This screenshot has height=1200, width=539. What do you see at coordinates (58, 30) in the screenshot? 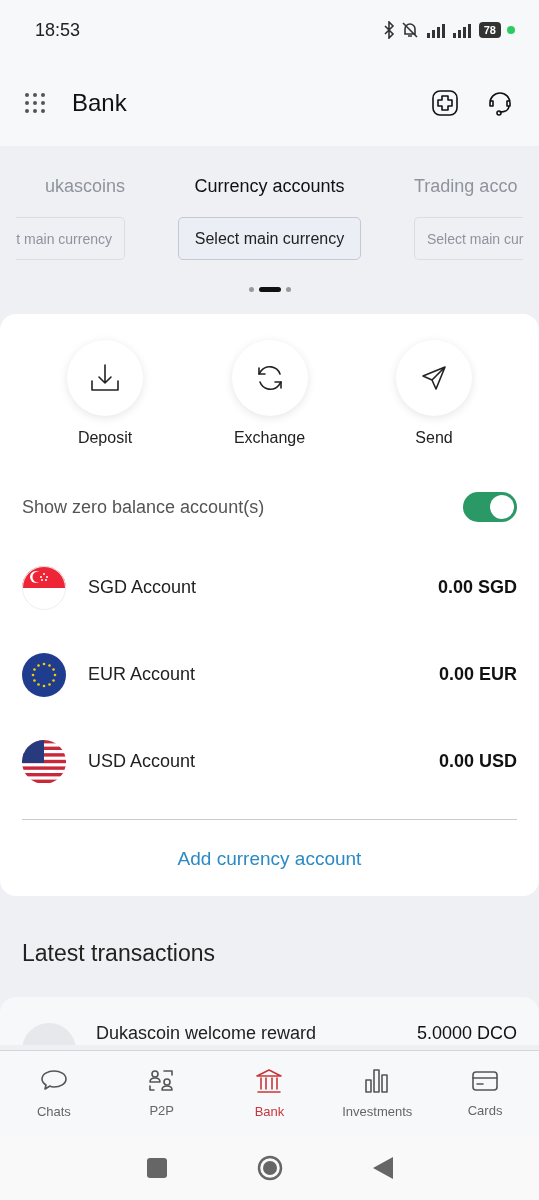
I see `status-time: 18:53` at bounding box center [58, 30].